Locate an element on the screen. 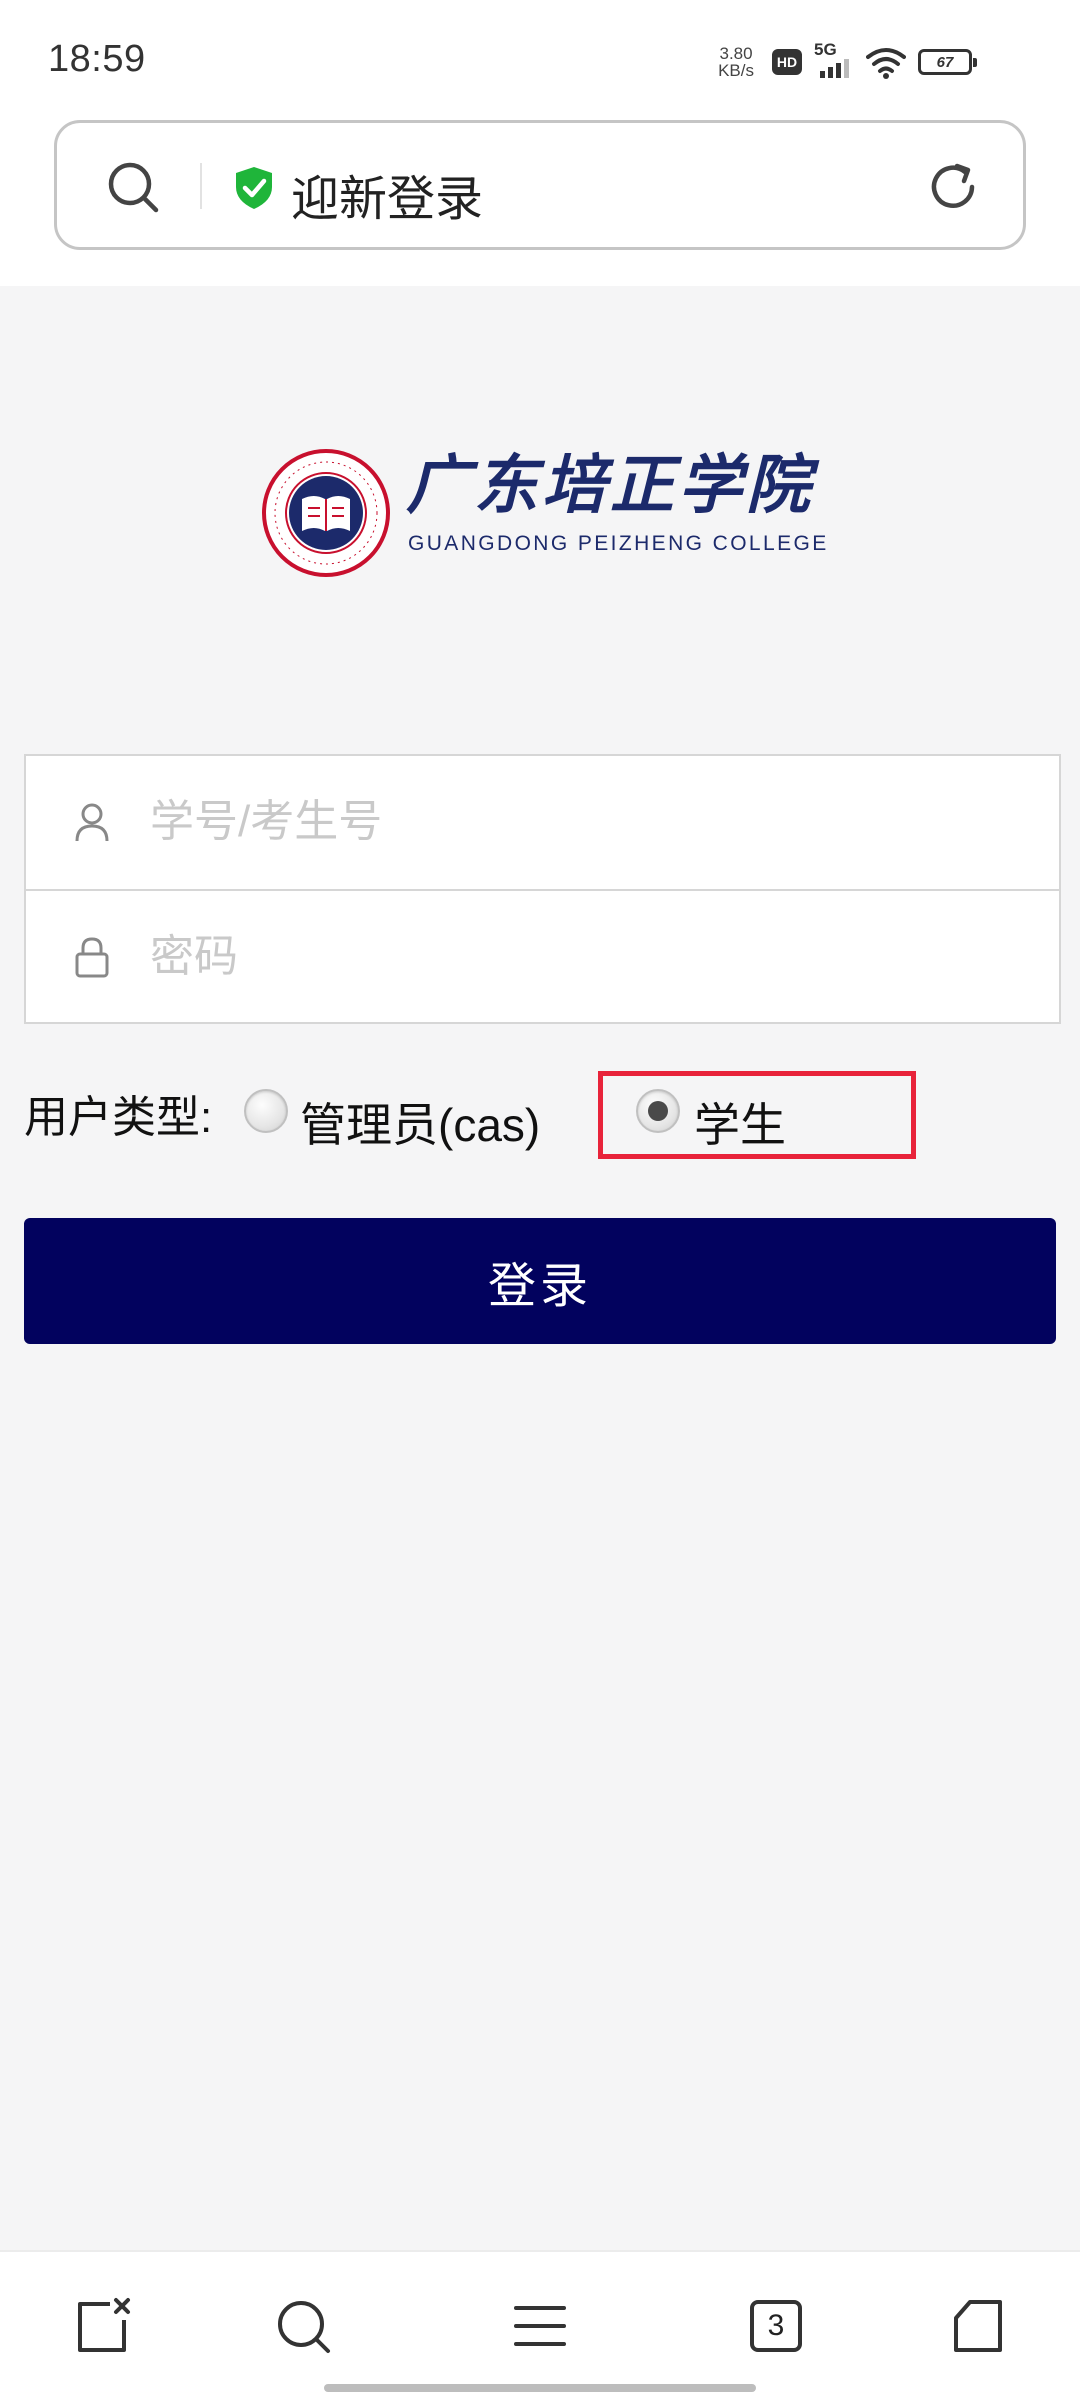 The height and width of the screenshot is (2400, 1080). hd-icon: HD is located at coordinates (787, 62).